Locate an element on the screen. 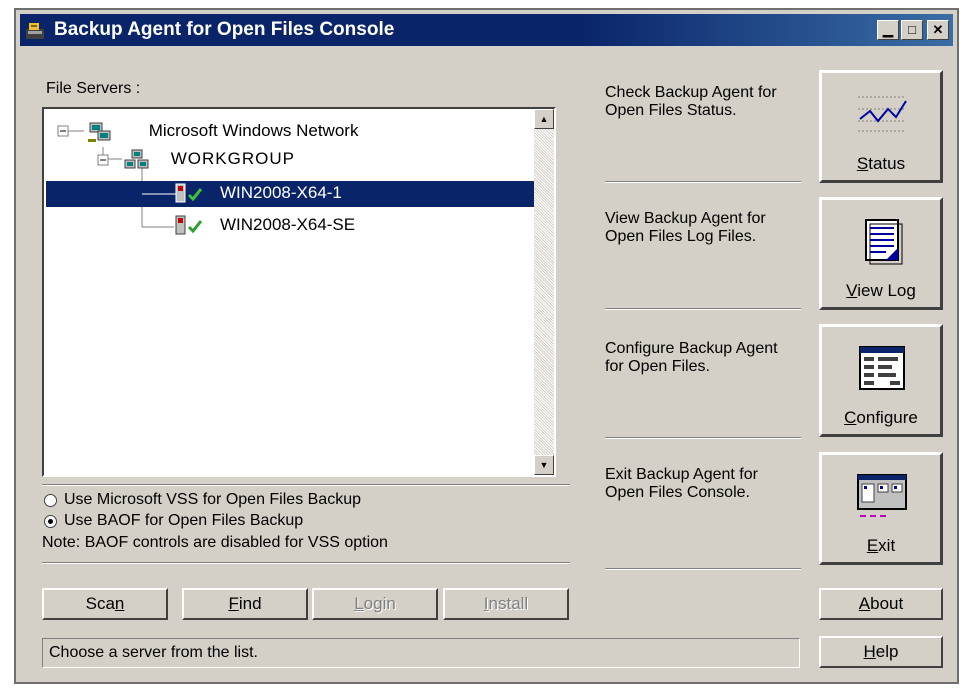 The image size is (969, 692). vss-radio is located at coordinates (50, 500).